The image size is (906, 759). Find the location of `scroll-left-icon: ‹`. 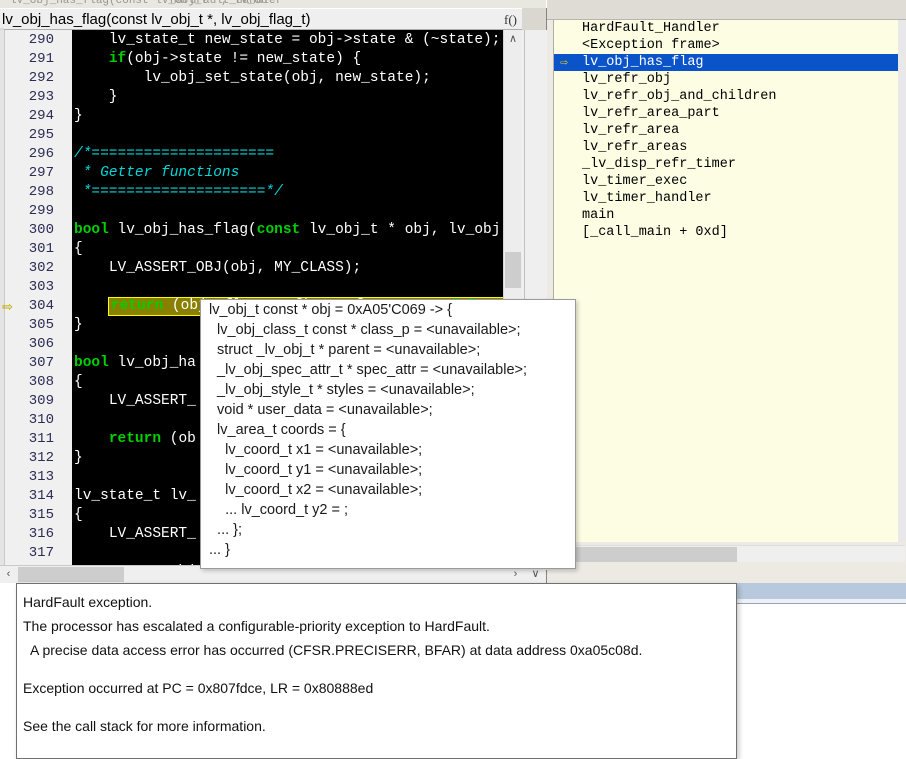

scroll-left-icon: ‹ is located at coordinates (8, 574).